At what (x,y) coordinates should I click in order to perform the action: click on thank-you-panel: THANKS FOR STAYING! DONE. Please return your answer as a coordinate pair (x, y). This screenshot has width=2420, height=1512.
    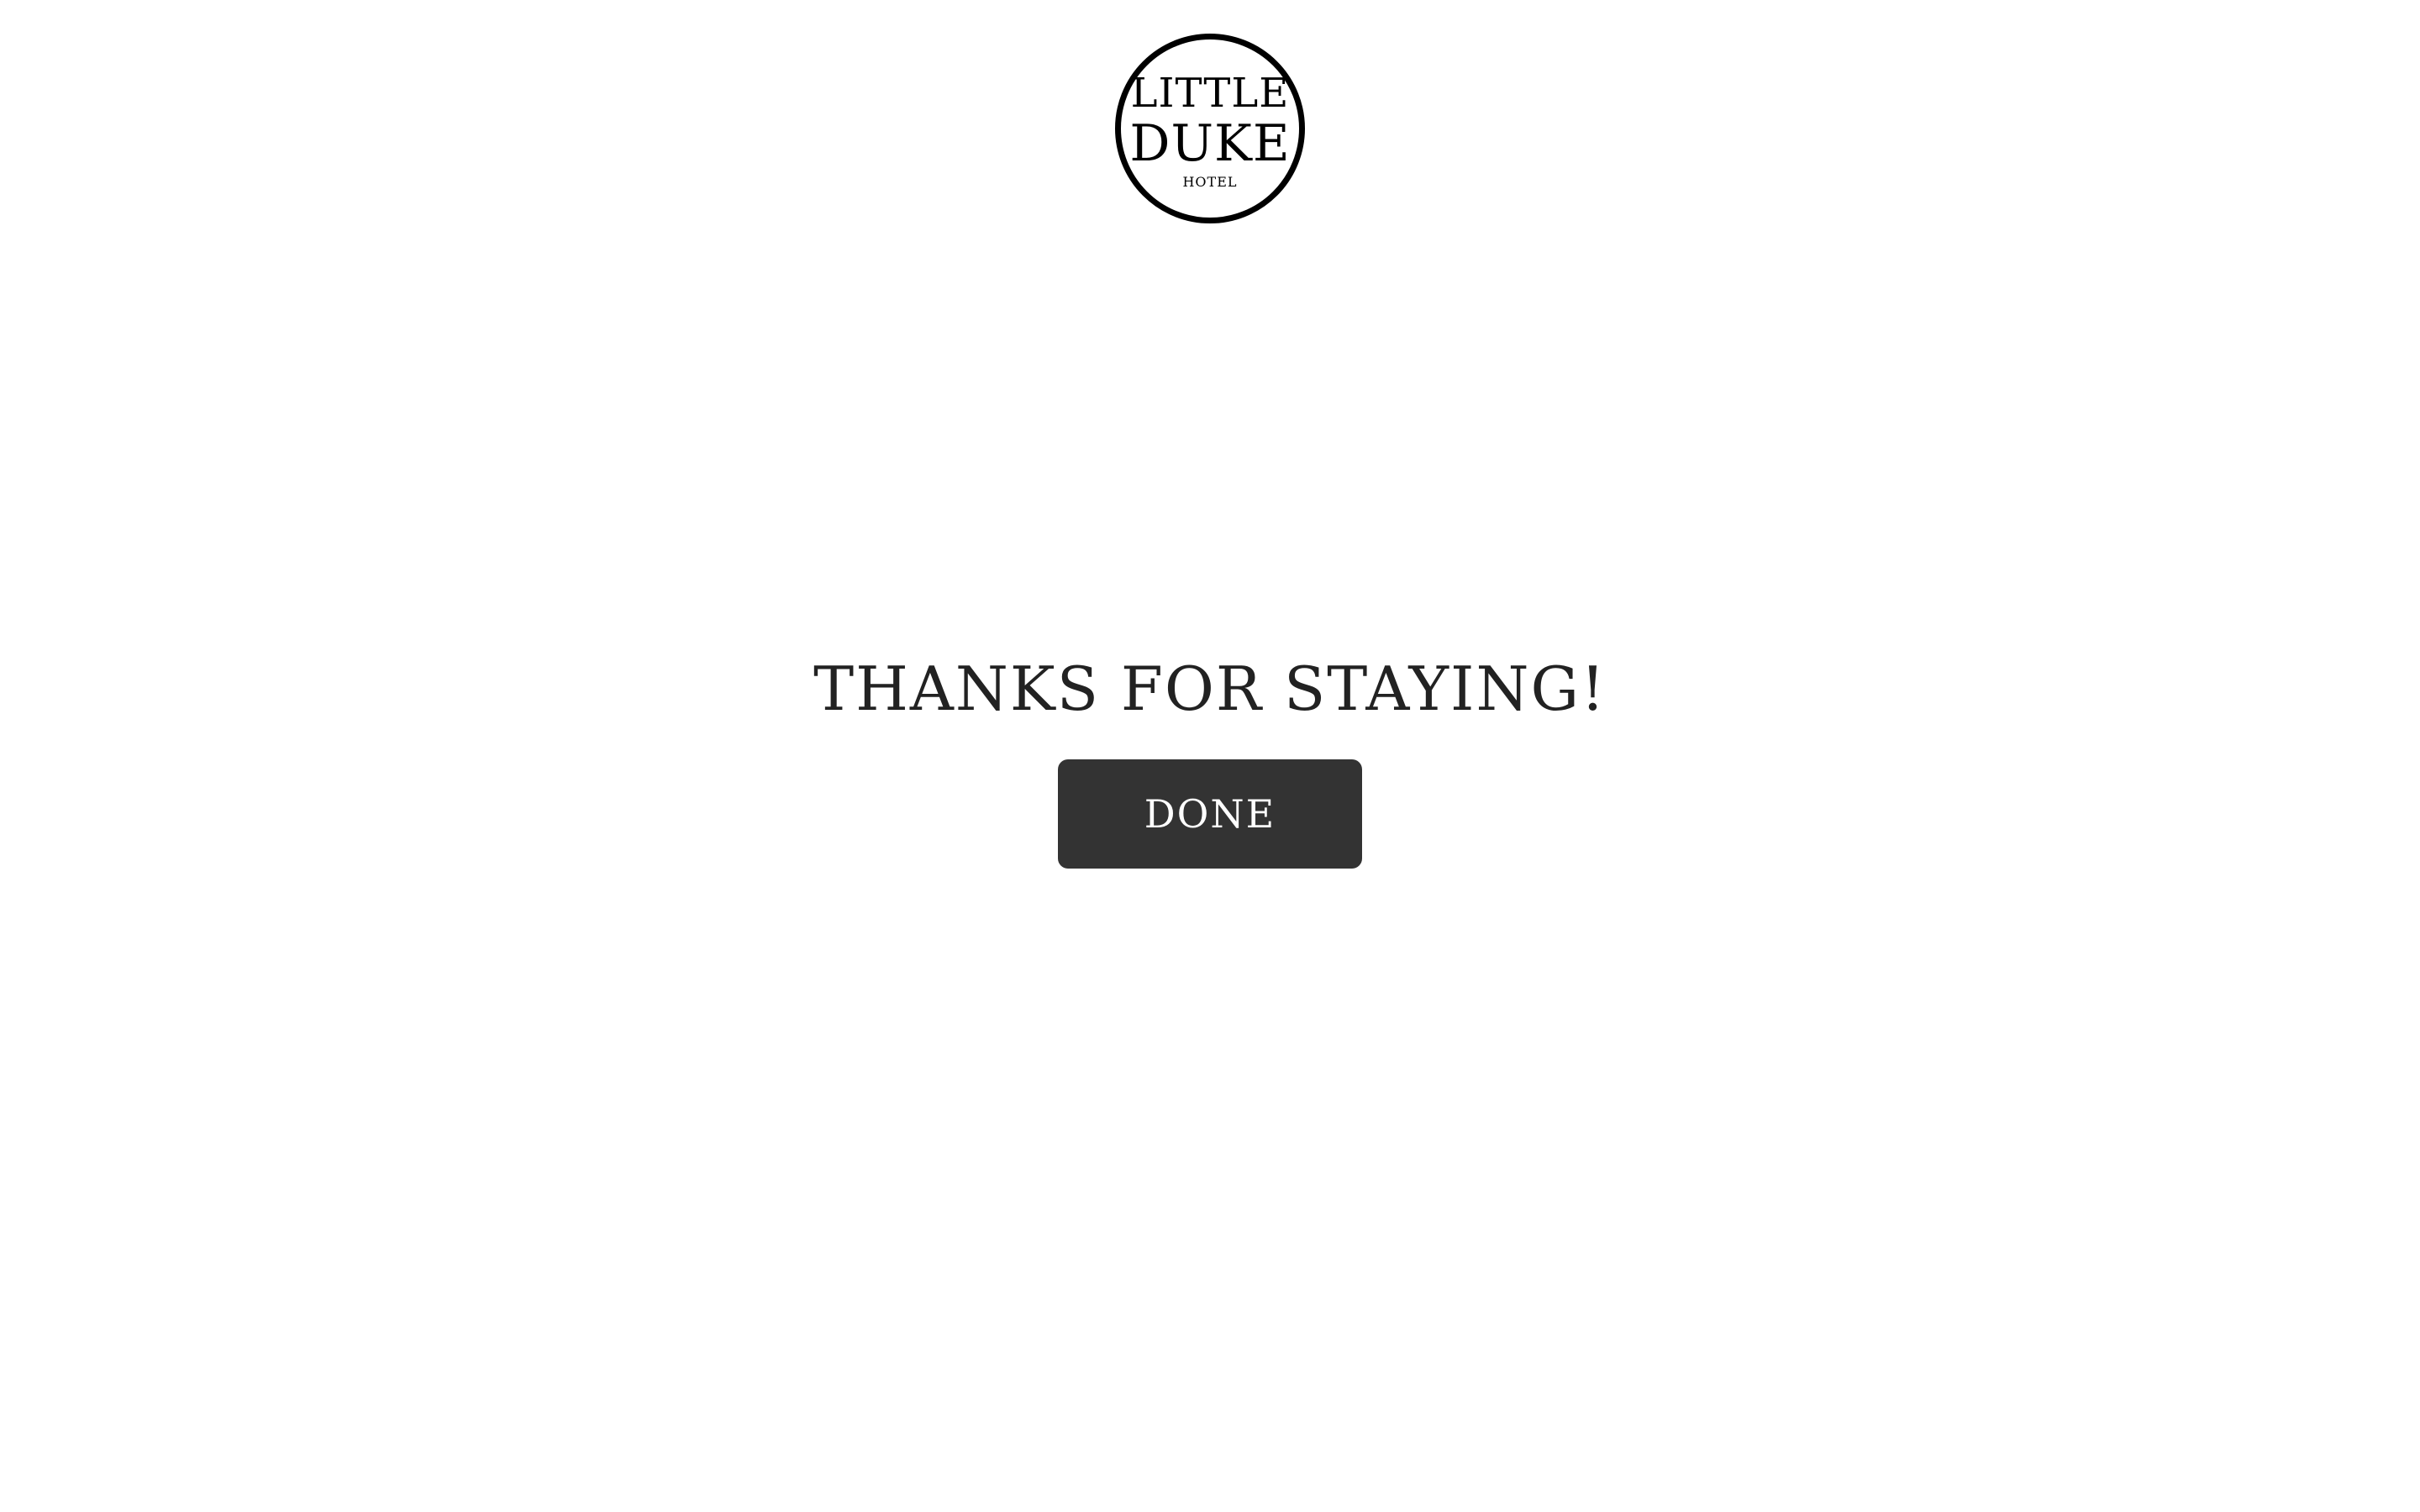
    Looking at the image, I should click on (1210, 758).